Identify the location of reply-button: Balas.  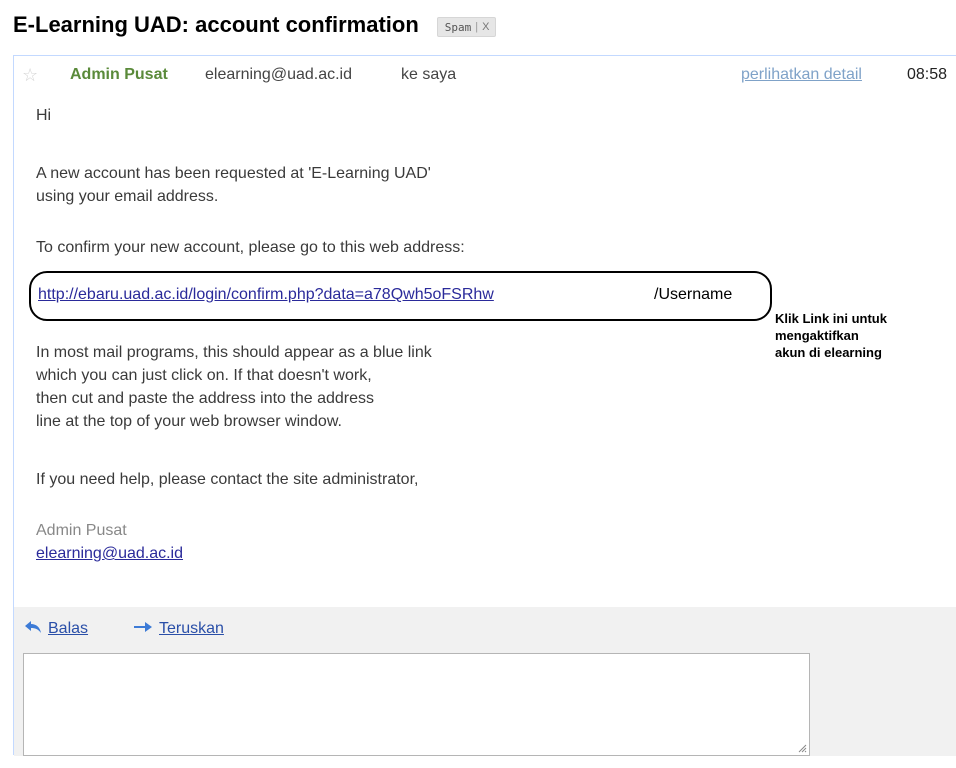
(56, 629).